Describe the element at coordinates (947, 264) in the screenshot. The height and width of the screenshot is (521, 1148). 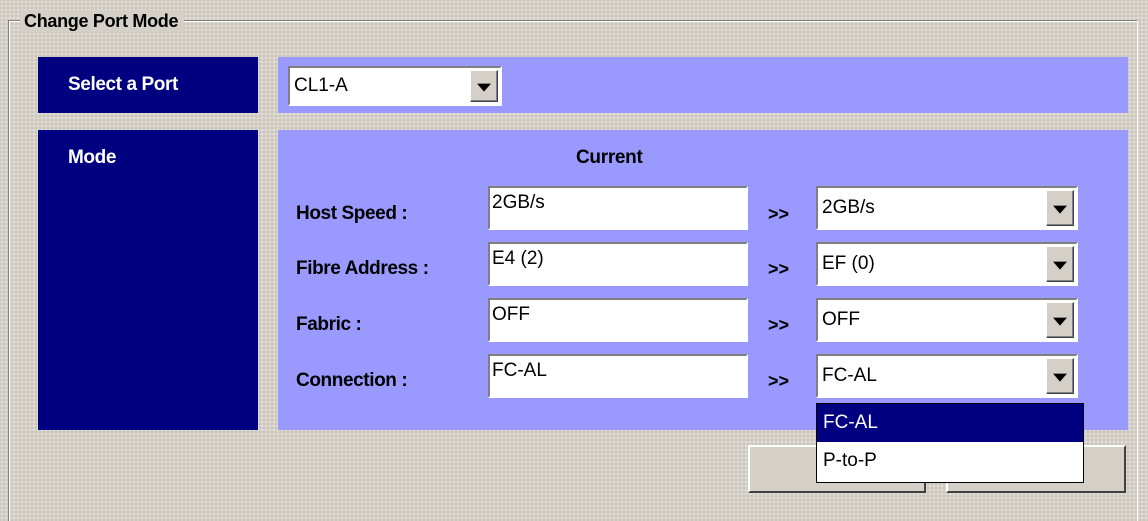
I see `fibre-address-select: EF (0)` at that location.